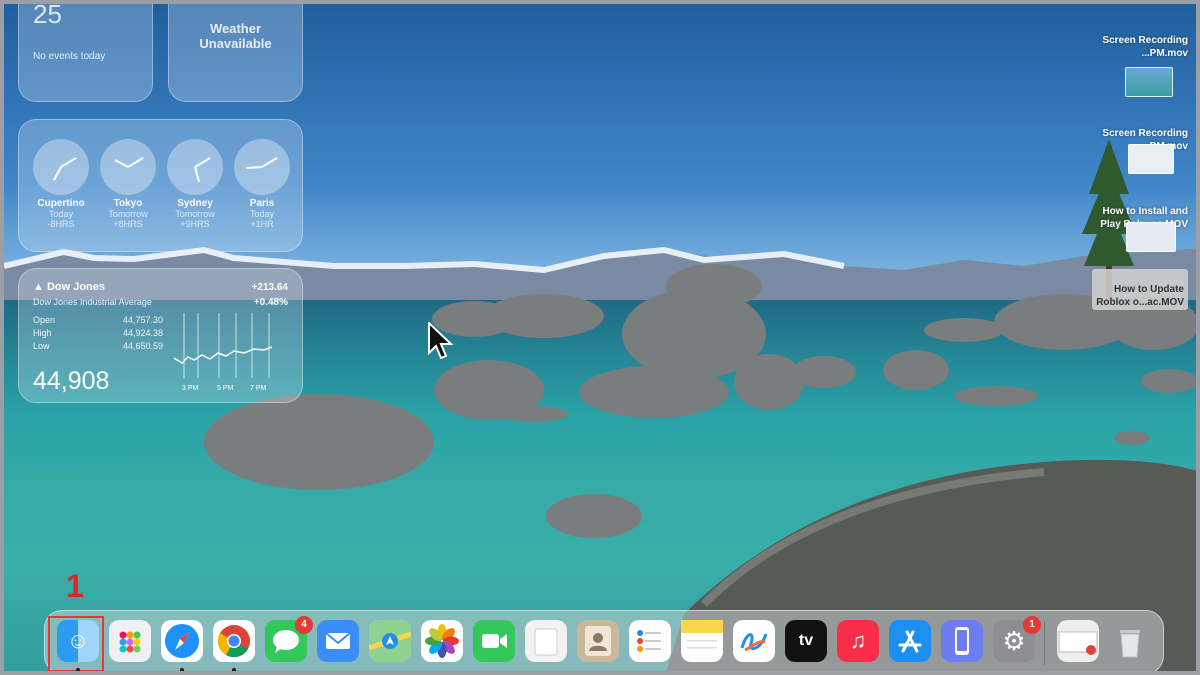 The width and height of the screenshot is (1200, 675). I want to click on clock-paris: Paris Today +1HR, so click(262, 183).